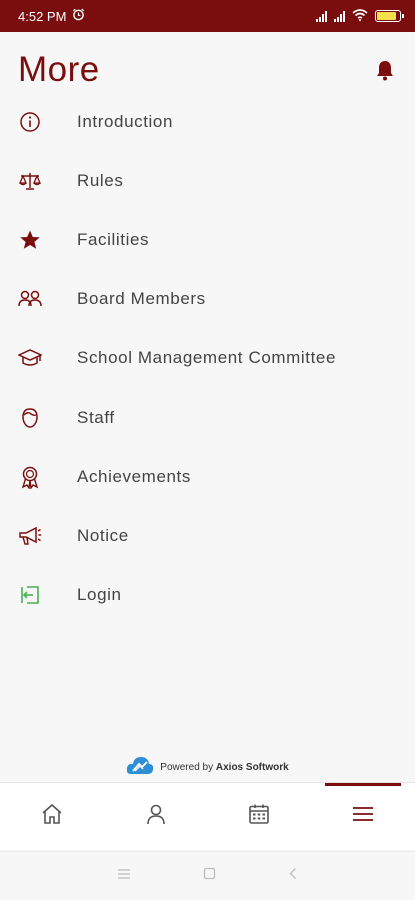 The image size is (415, 900). I want to click on profile-icon, so click(156, 816).